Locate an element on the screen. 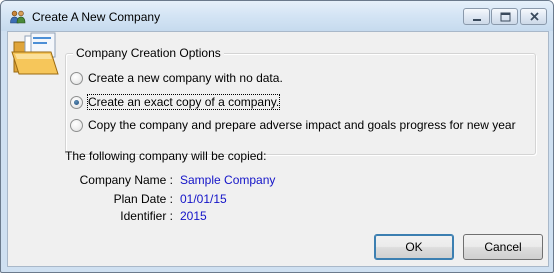  people-app-icon is located at coordinates (18, 17).